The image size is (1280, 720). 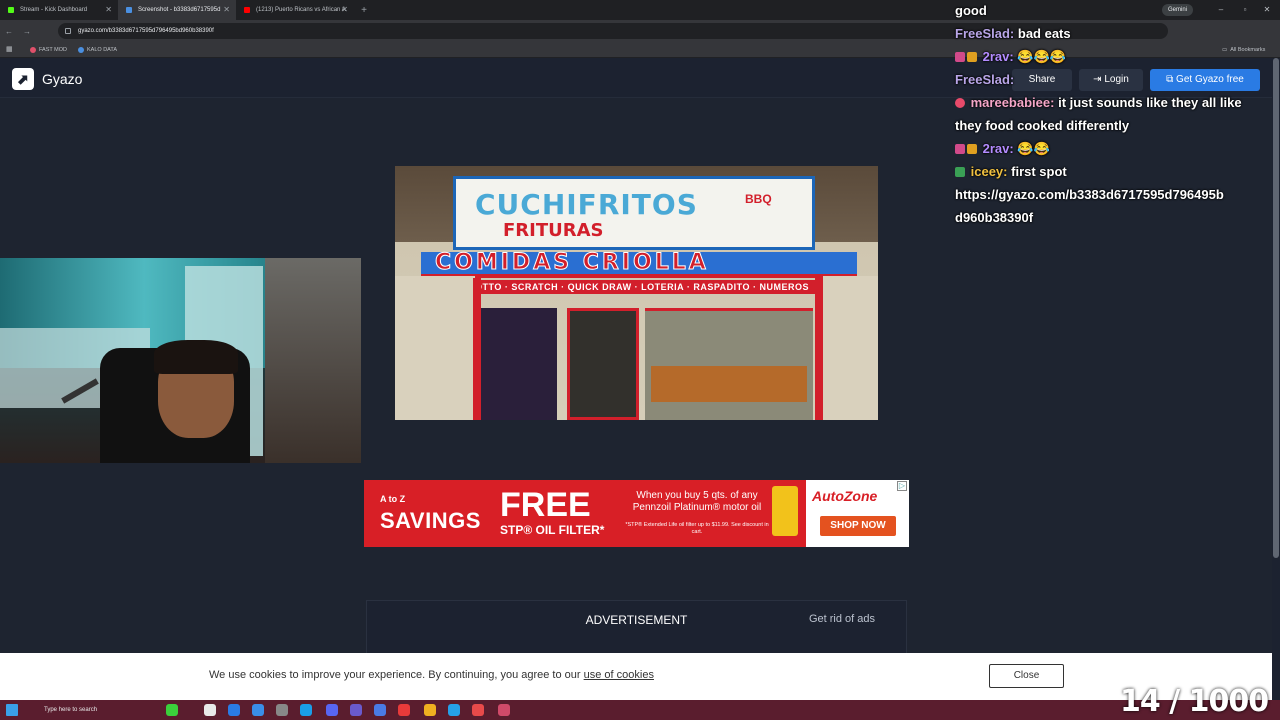 I want to click on adchoices-icon: ▷, so click(x=902, y=486).